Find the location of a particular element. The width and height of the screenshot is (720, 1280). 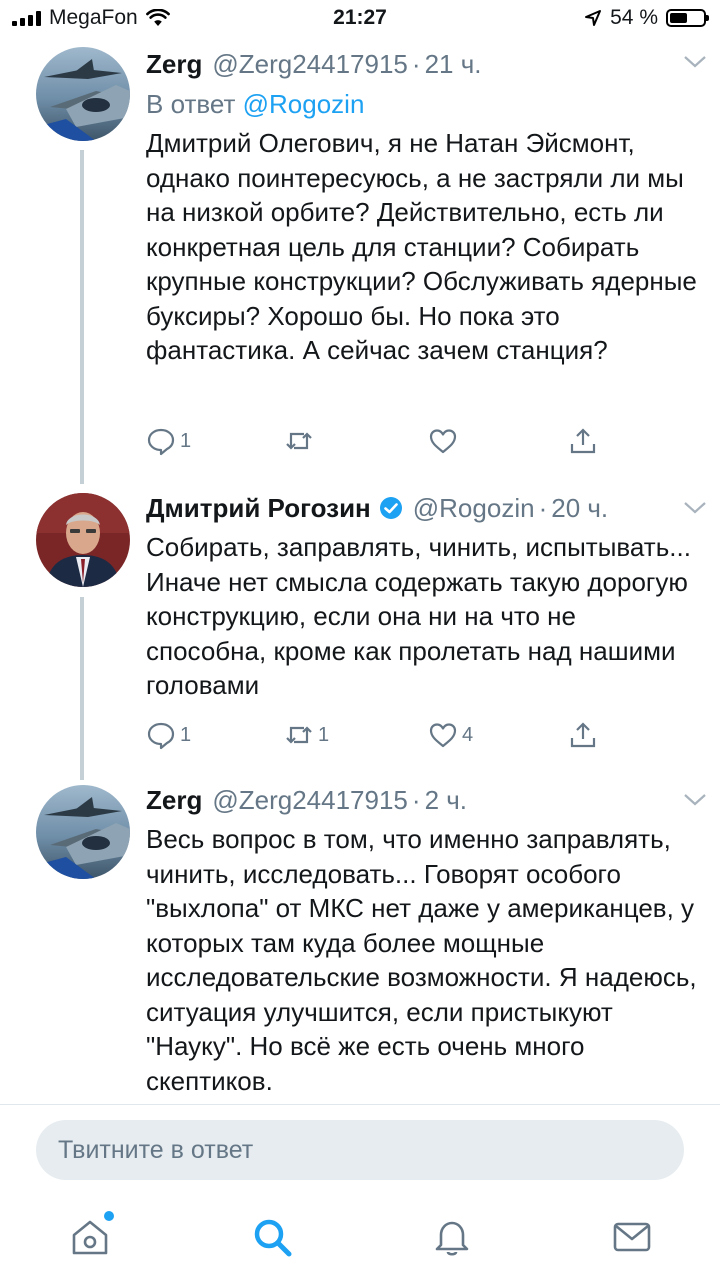

author-name: Дмитрий Рогозин is located at coordinates (258, 508).